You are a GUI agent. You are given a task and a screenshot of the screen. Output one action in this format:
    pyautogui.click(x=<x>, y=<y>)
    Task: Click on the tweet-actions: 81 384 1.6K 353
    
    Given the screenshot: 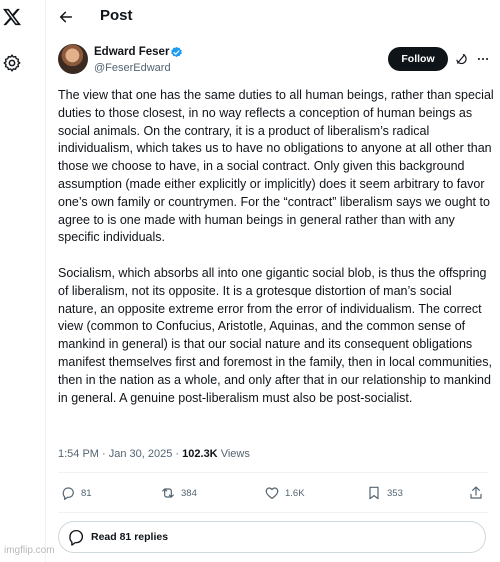 What is the action you would take?
    pyautogui.click(x=273, y=495)
    